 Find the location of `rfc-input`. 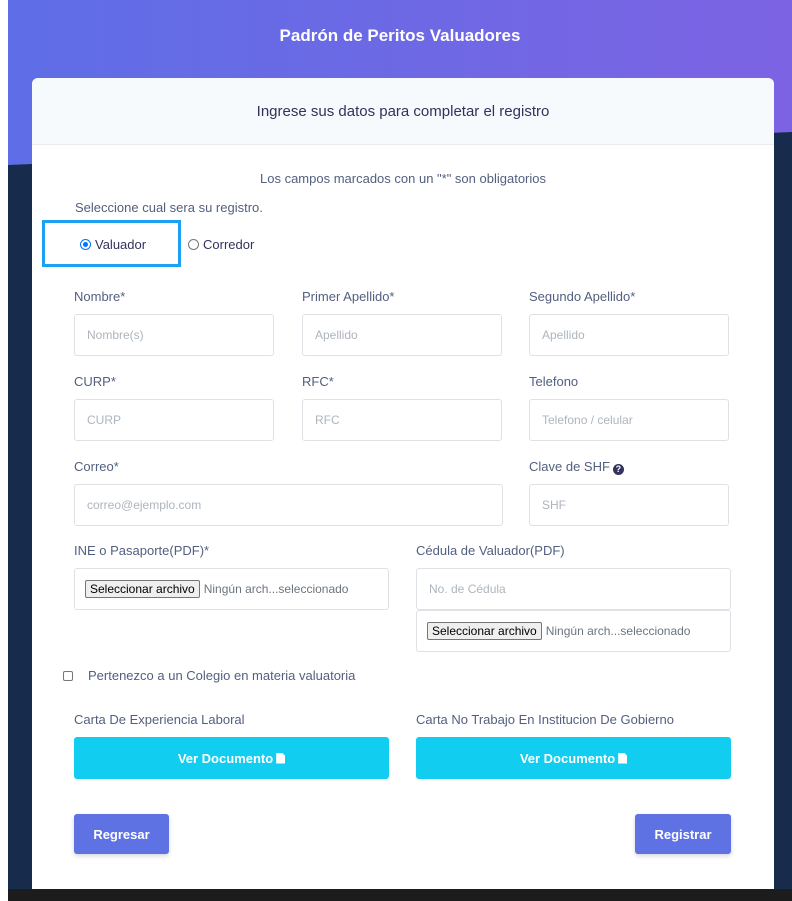

rfc-input is located at coordinates (402, 420).